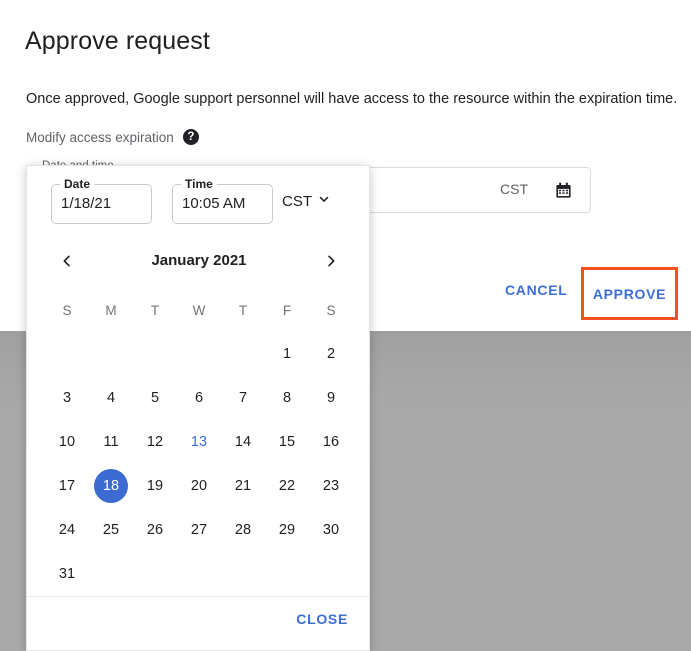 The height and width of the screenshot is (651, 691). I want to click on calendar-cell: 13, so click(199, 442).